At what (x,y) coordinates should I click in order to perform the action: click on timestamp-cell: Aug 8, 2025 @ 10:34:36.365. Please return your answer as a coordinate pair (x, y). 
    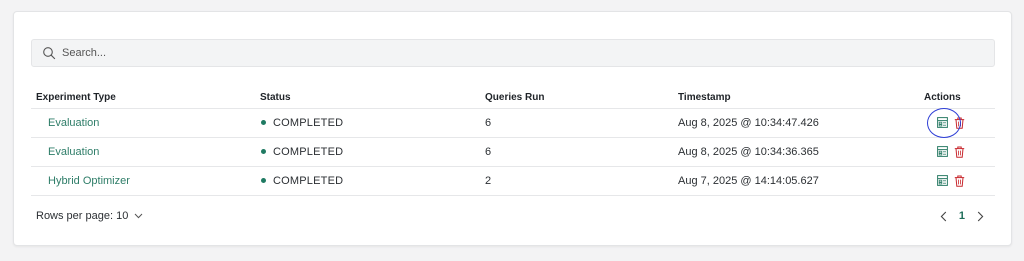
    Looking at the image, I should click on (773, 152).